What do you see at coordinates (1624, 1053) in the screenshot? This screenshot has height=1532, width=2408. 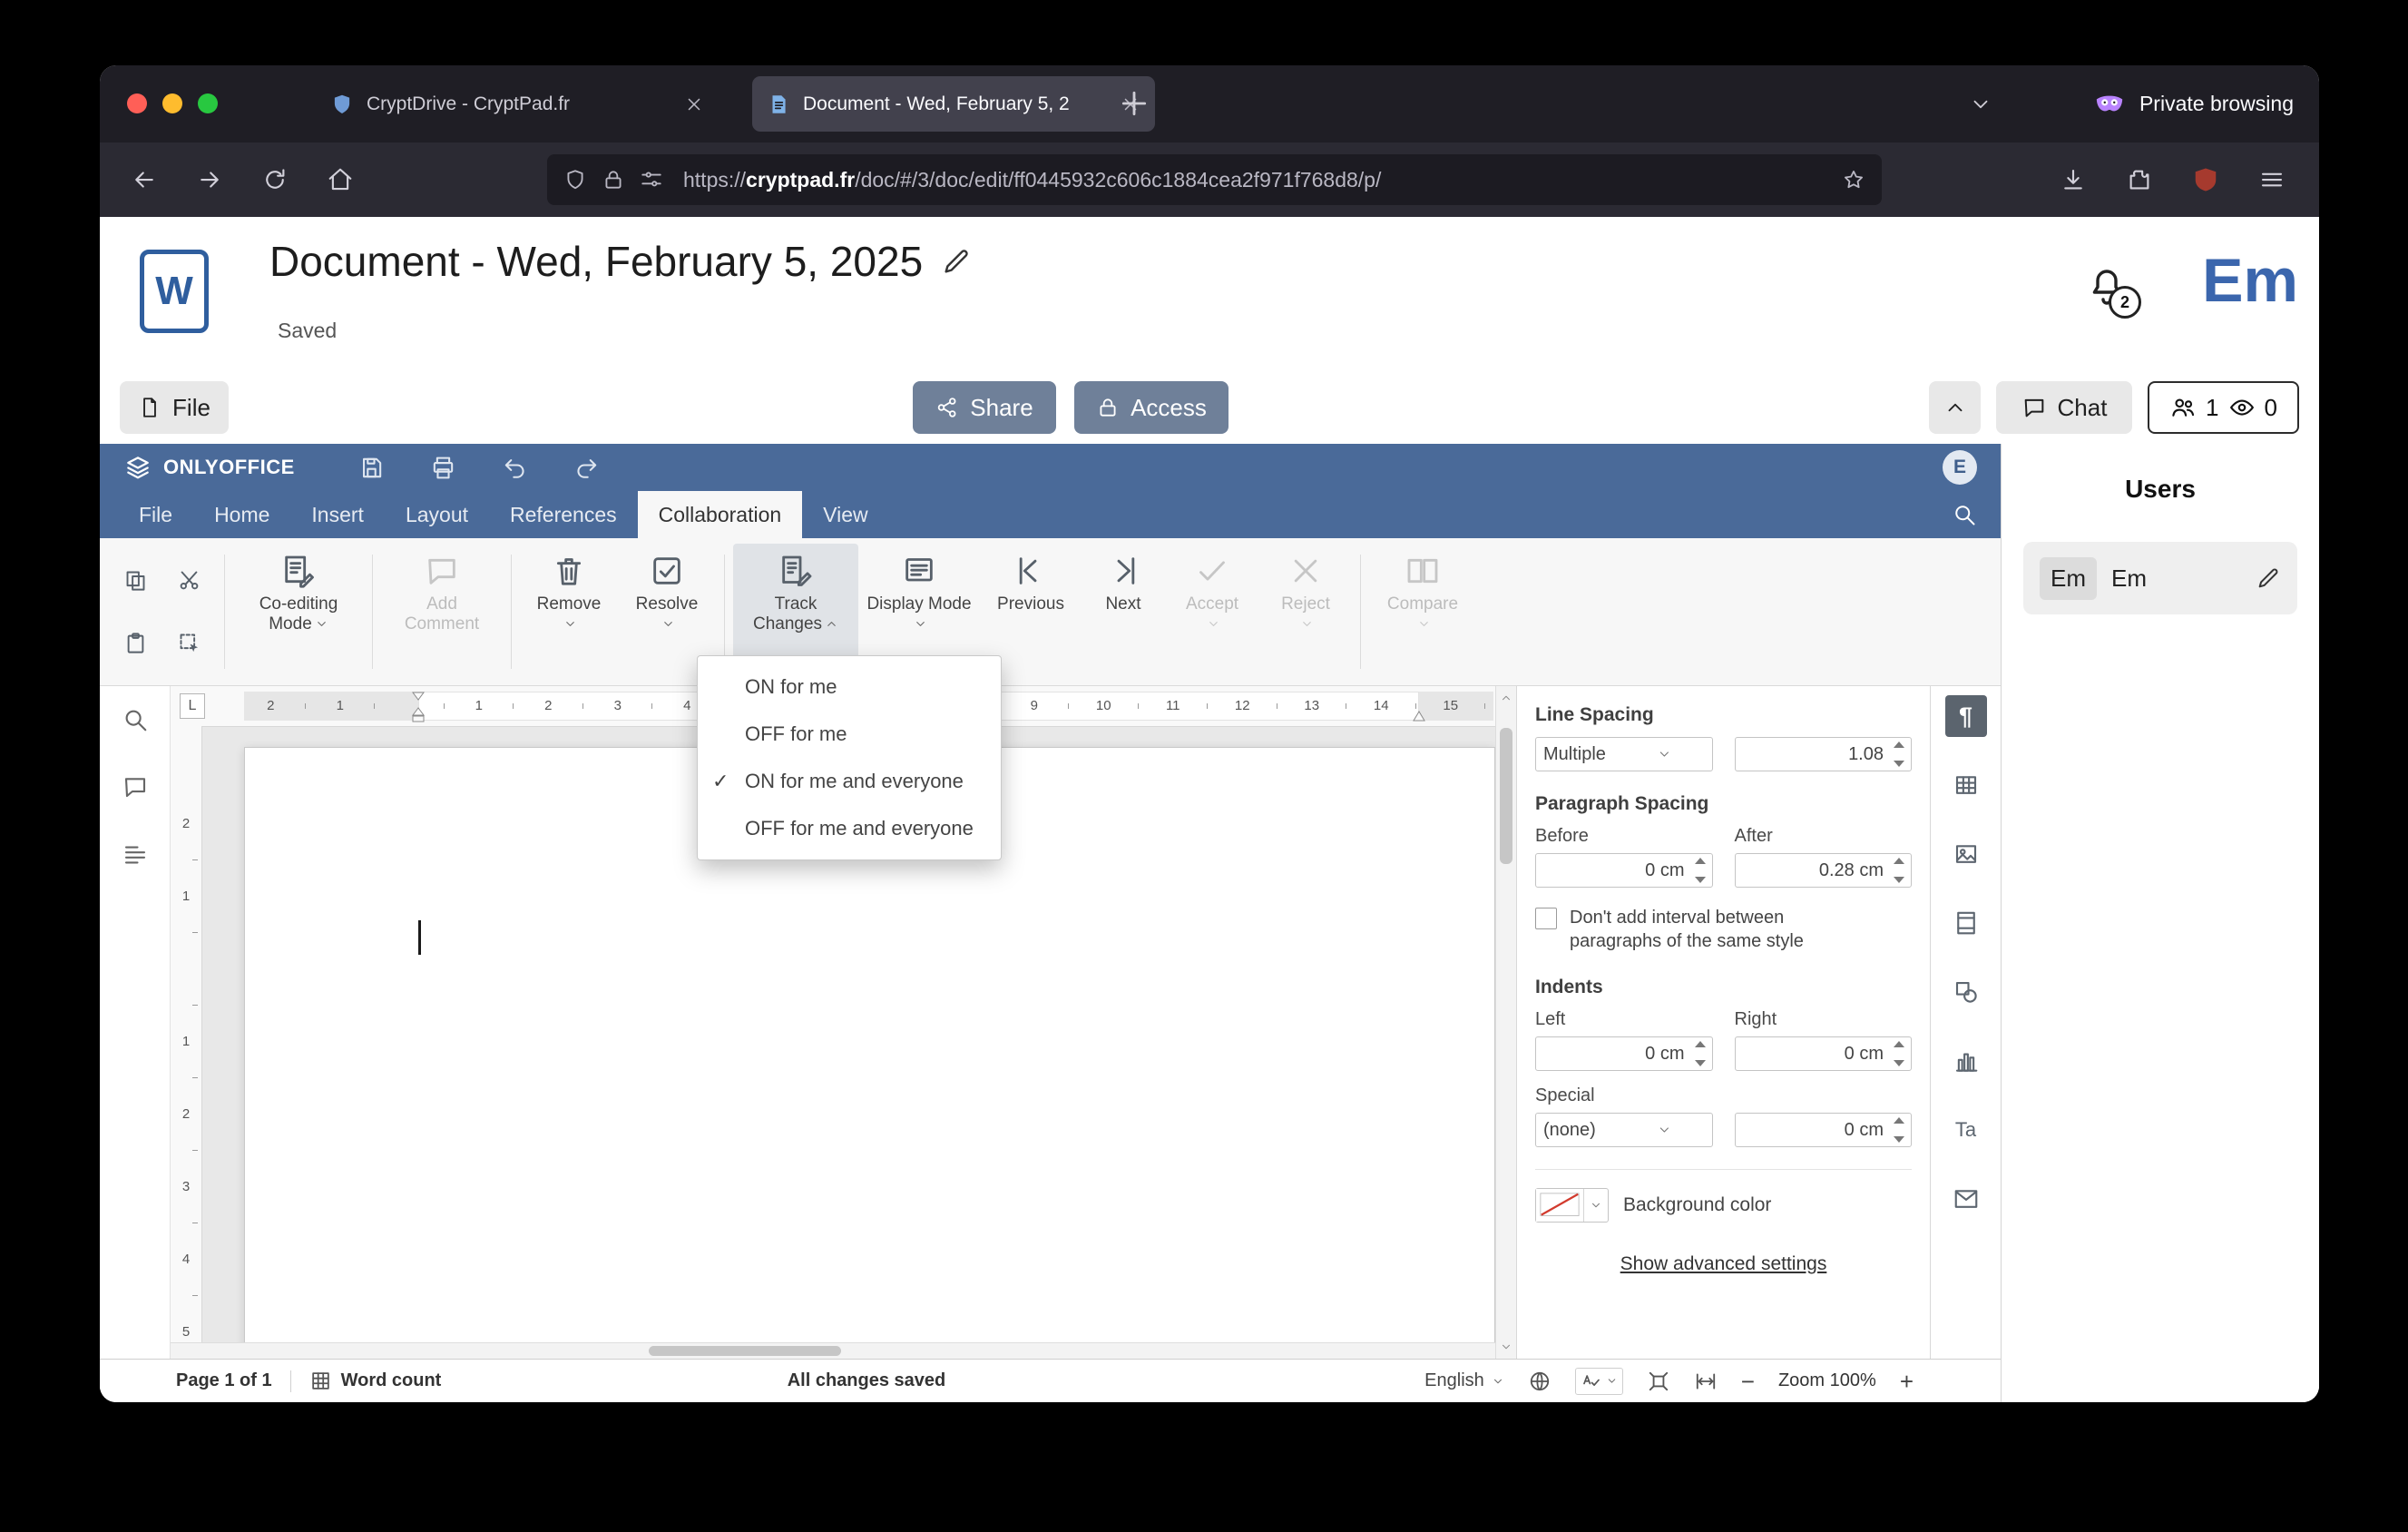 I see `indent-left-spinner: 0 cm` at bounding box center [1624, 1053].